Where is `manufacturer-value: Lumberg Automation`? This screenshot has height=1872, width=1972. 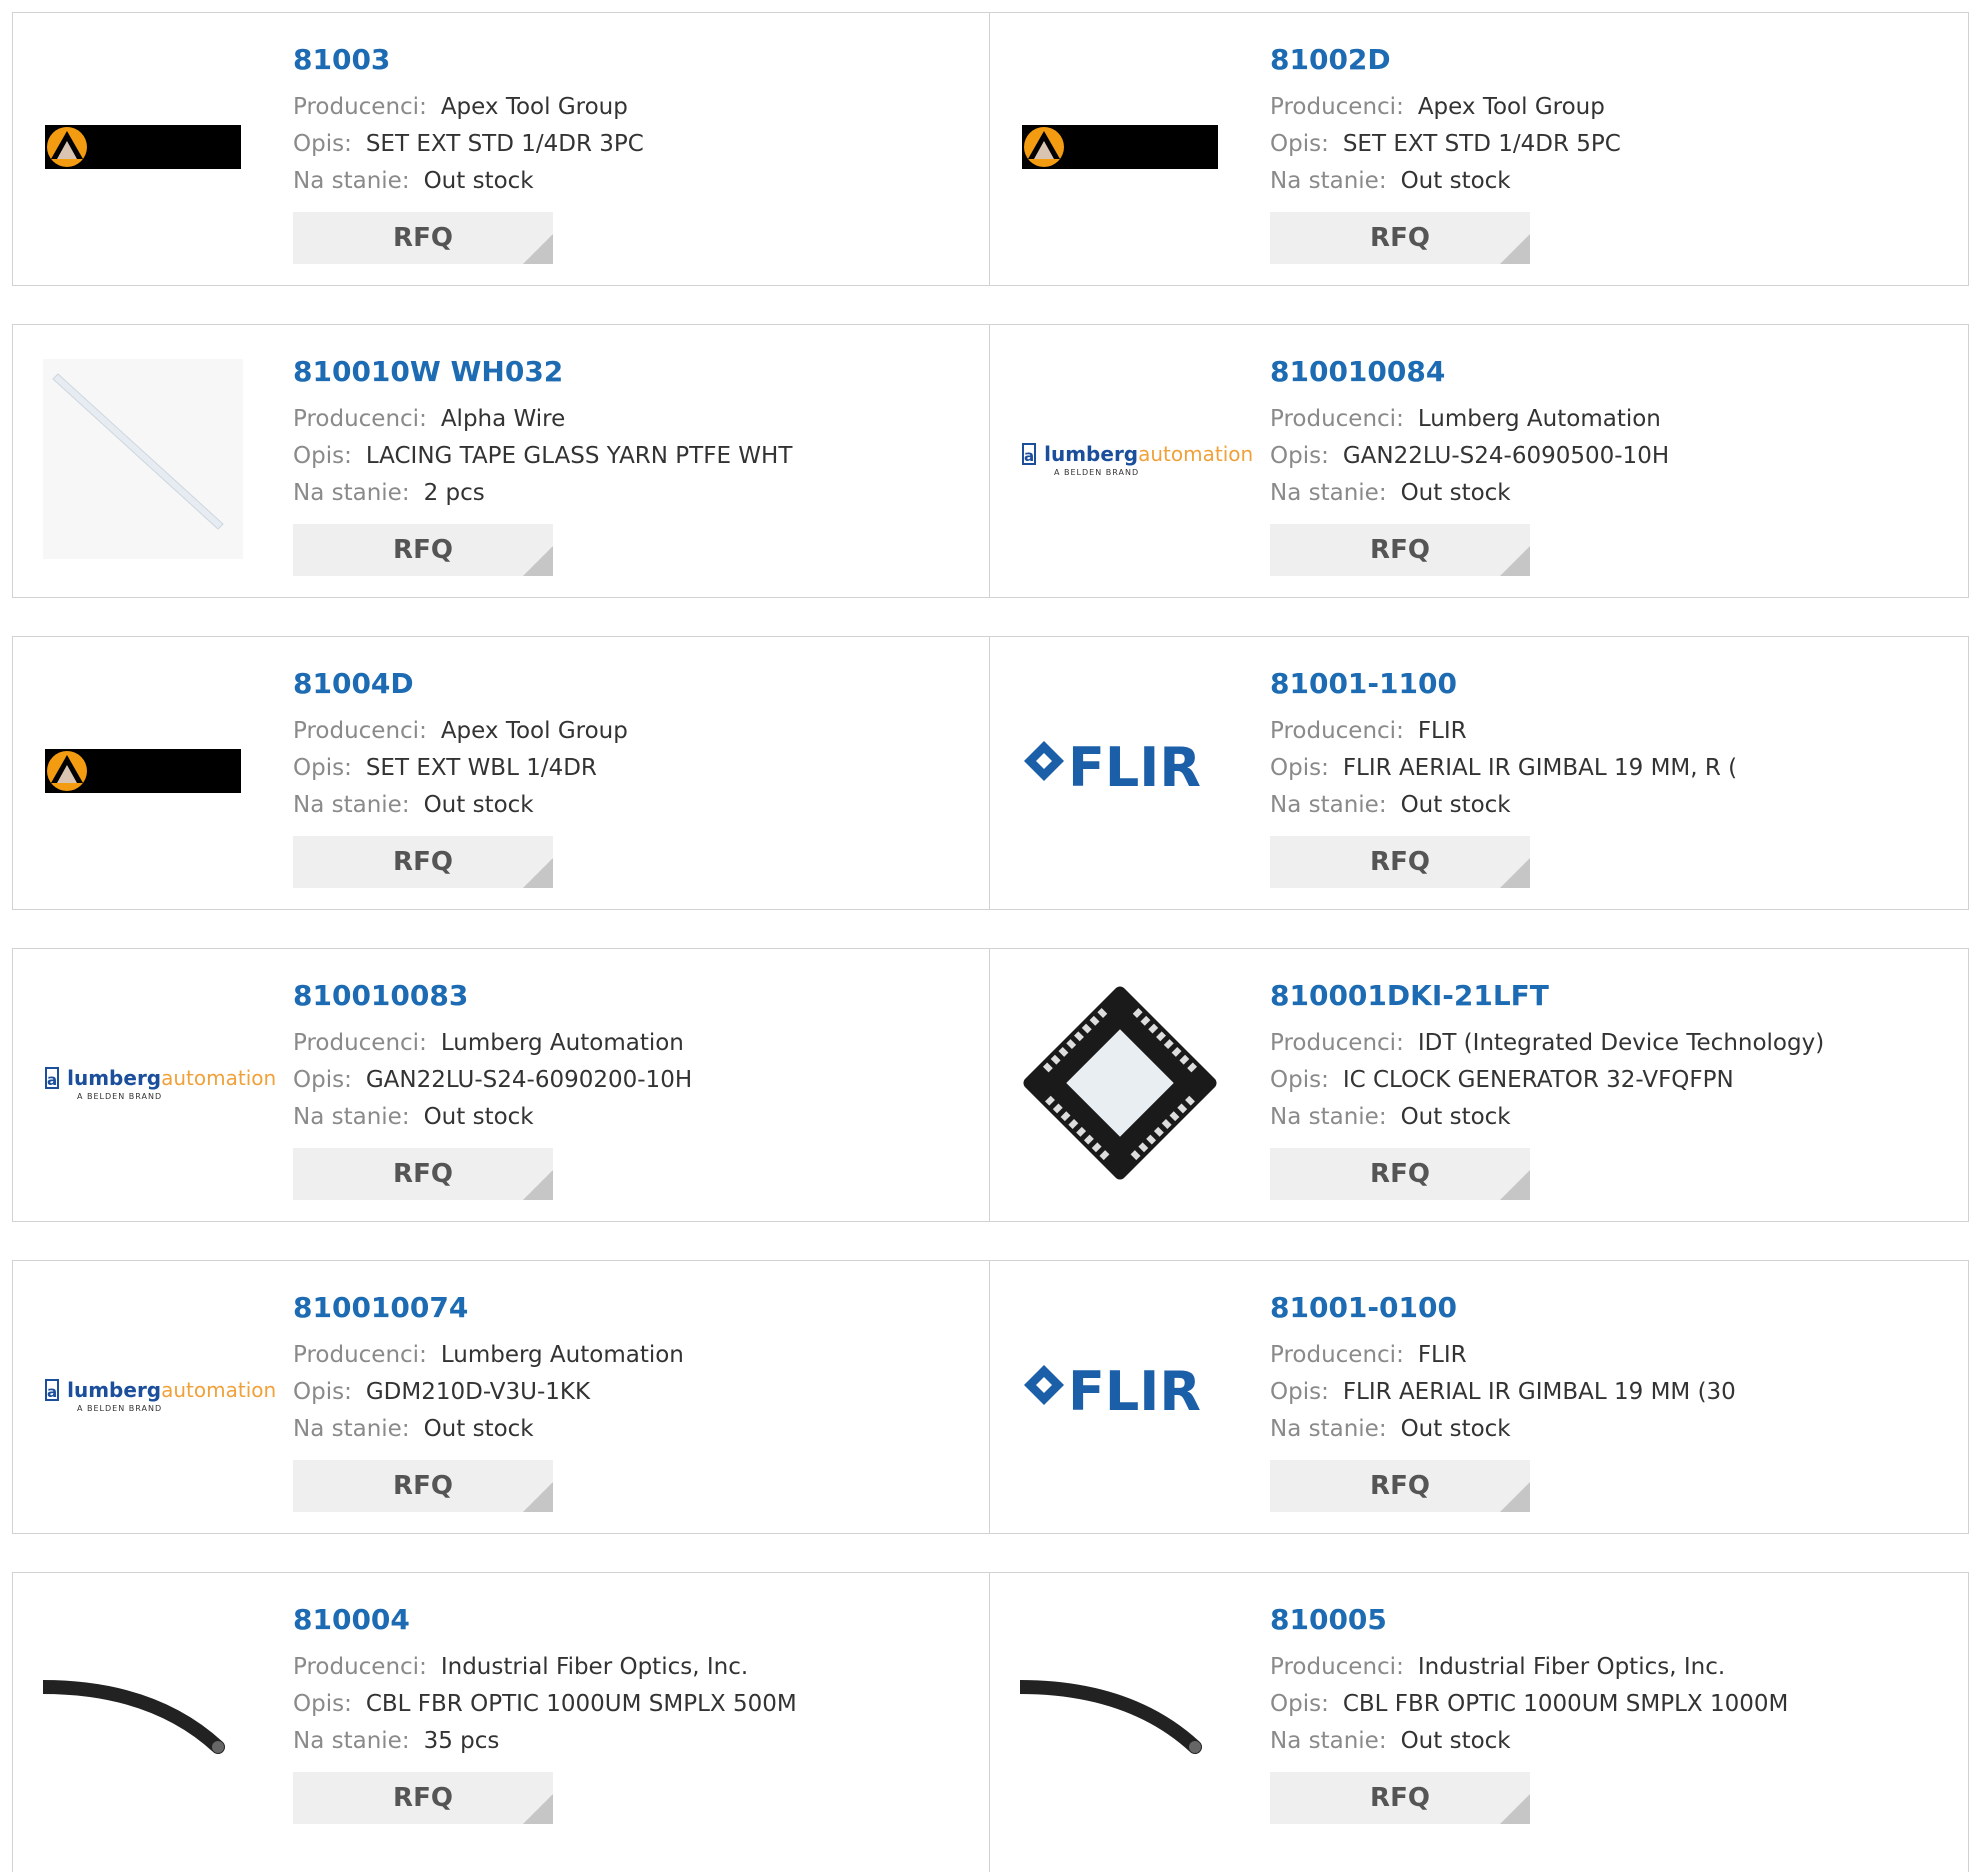 manufacturer-value: Lumberg Automation is located at coordinates (562, 1355).